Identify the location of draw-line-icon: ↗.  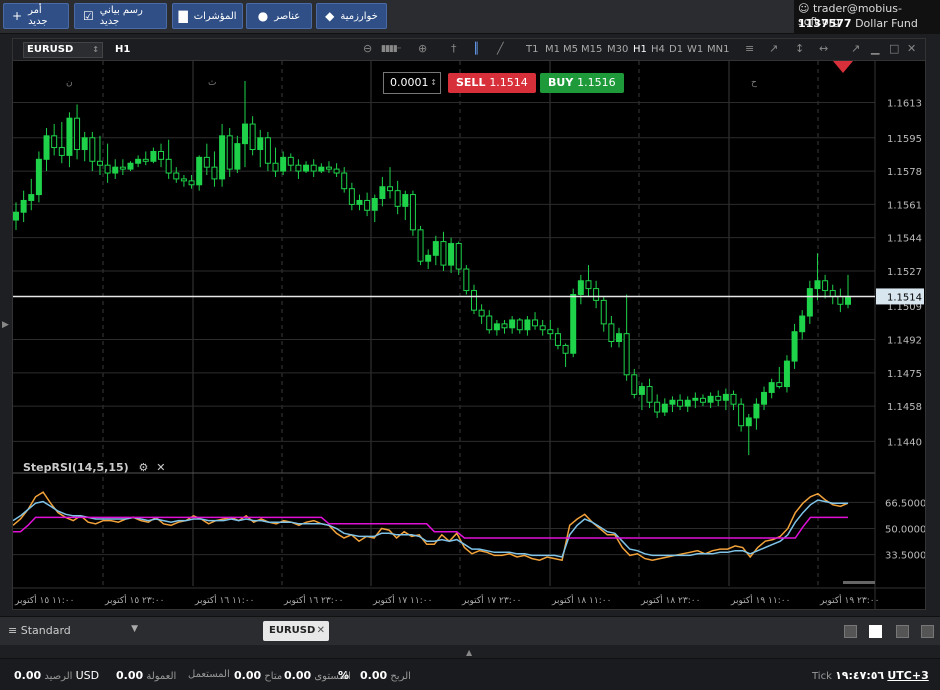
(773, 48).